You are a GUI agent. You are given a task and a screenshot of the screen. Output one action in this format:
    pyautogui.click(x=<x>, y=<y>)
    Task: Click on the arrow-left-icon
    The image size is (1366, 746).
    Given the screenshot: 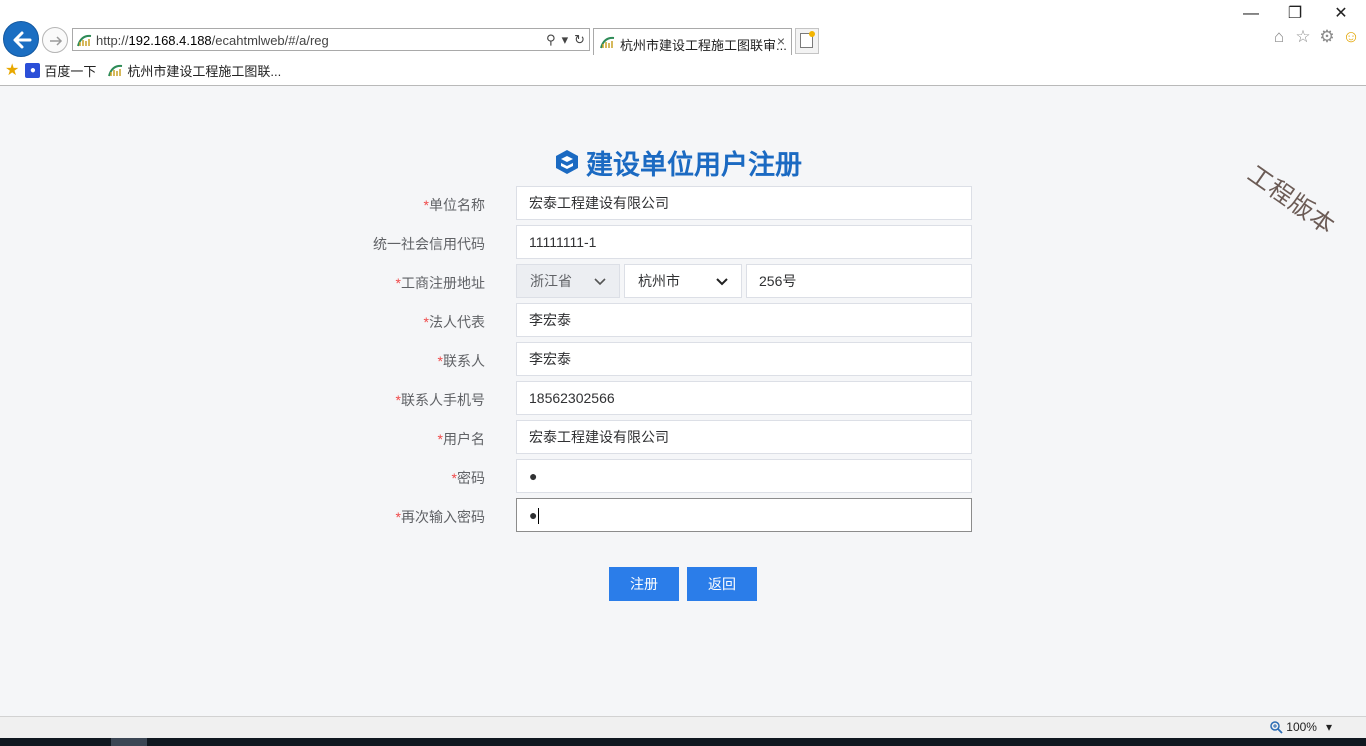 What is the action you would take?
    pyautogui.click(x=22, y=40)
    